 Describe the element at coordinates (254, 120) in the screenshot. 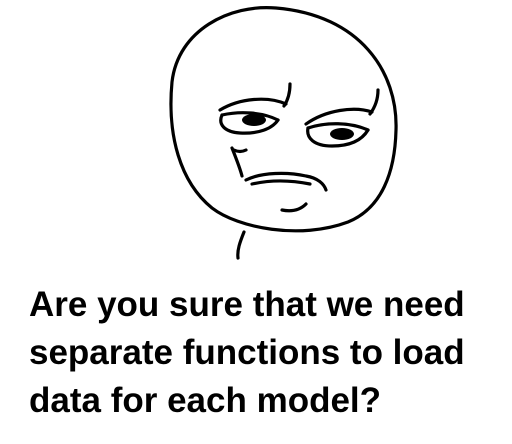

I see `left-pupil` at that location.